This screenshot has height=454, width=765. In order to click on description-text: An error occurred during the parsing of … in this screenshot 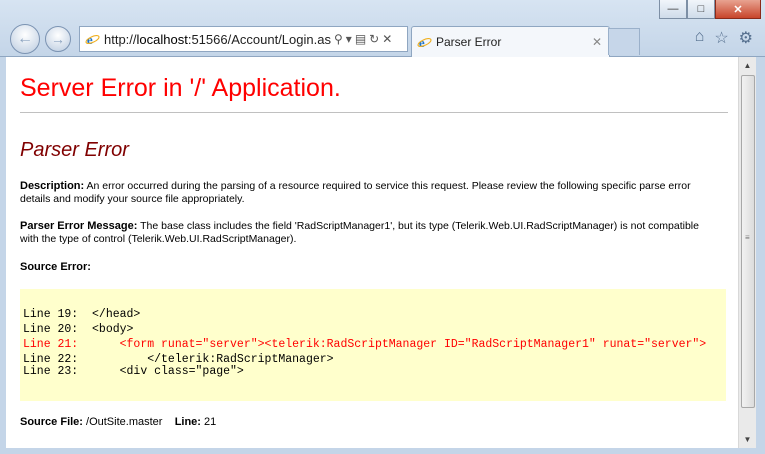, I will do `click(355, 192)`.